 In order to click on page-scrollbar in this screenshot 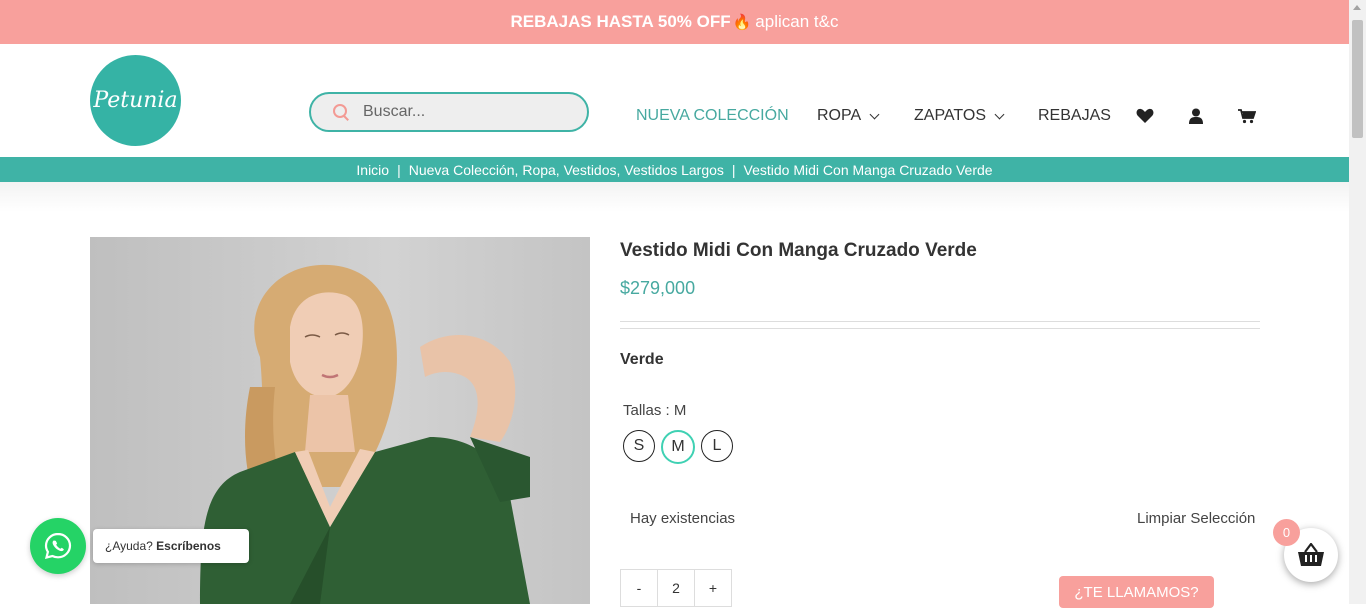, I will do `click(1357, 302)`.